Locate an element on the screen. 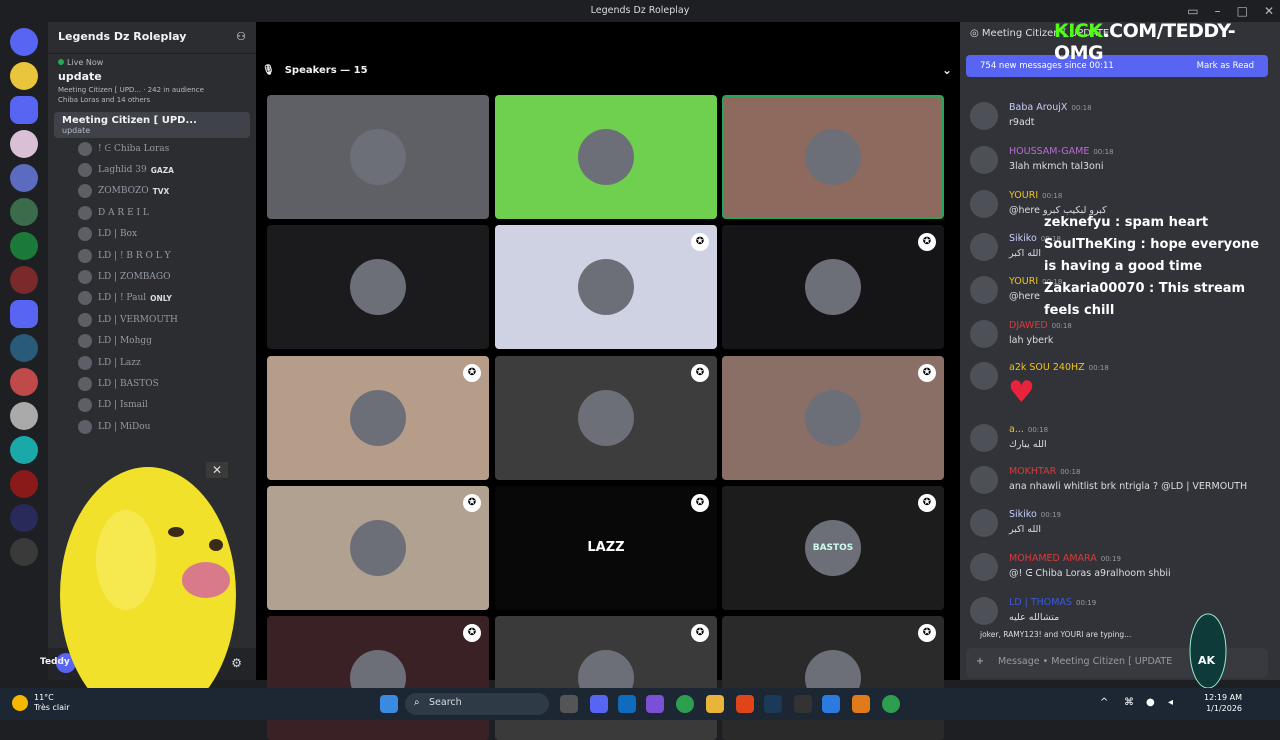 This screenshot has height=740, width=1280. plus-icon: + is located at coordinates (980, 661).